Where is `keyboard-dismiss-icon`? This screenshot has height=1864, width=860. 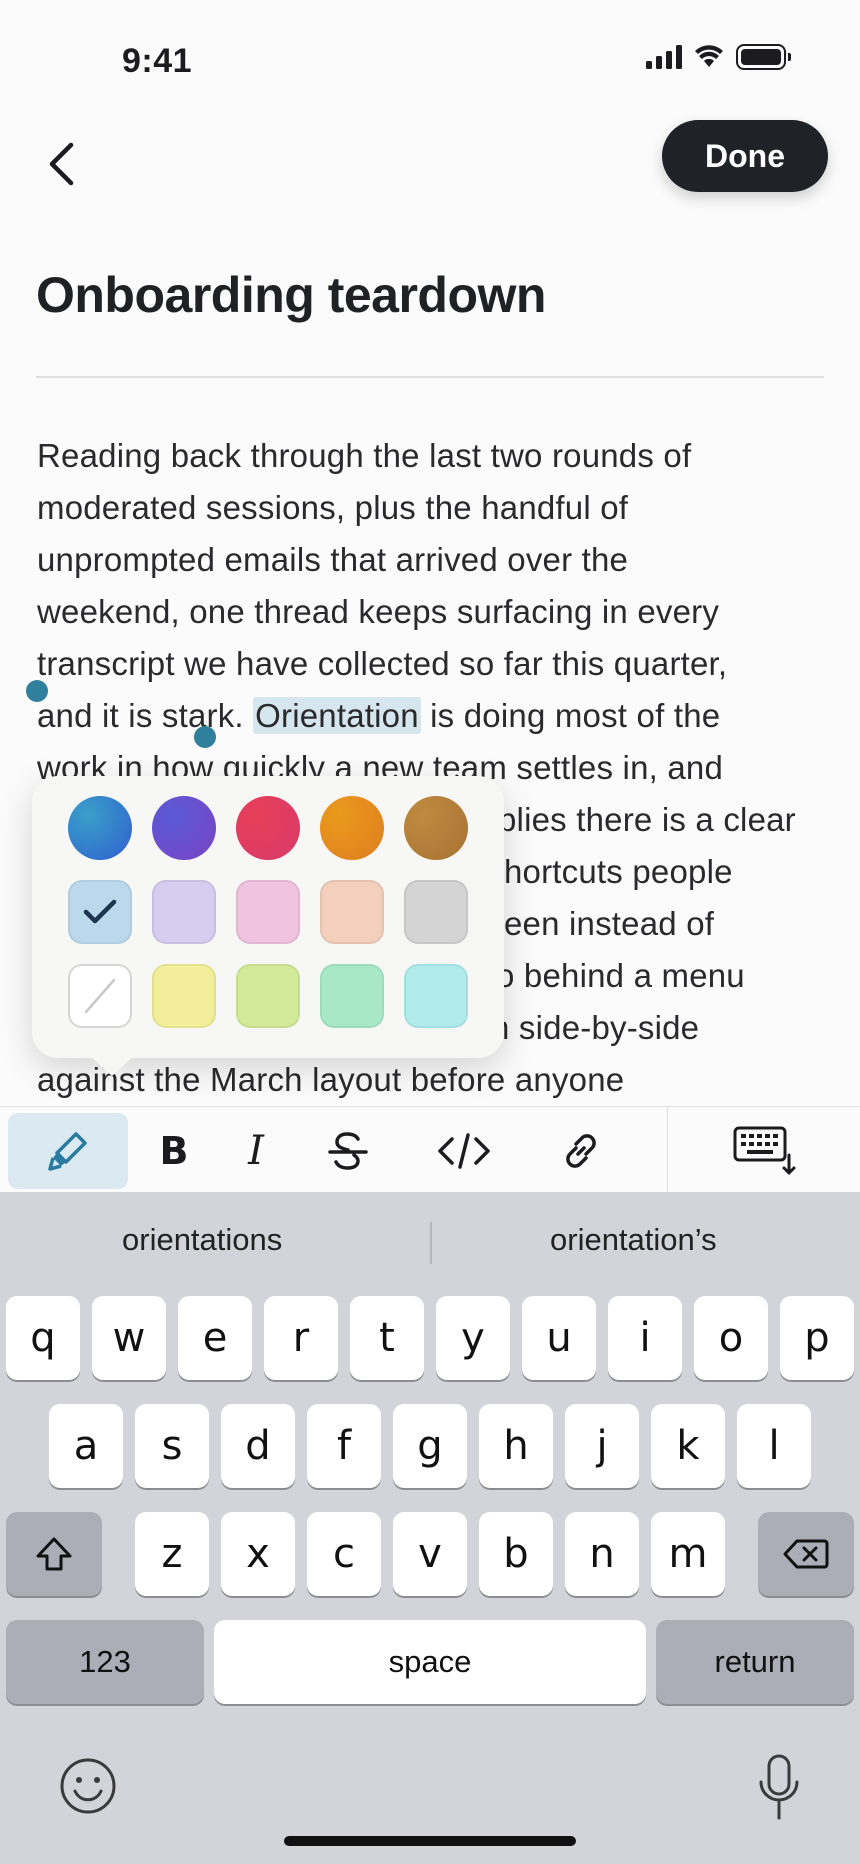 keyboard-dismiss-icon is located at coordinates (764, 1150).